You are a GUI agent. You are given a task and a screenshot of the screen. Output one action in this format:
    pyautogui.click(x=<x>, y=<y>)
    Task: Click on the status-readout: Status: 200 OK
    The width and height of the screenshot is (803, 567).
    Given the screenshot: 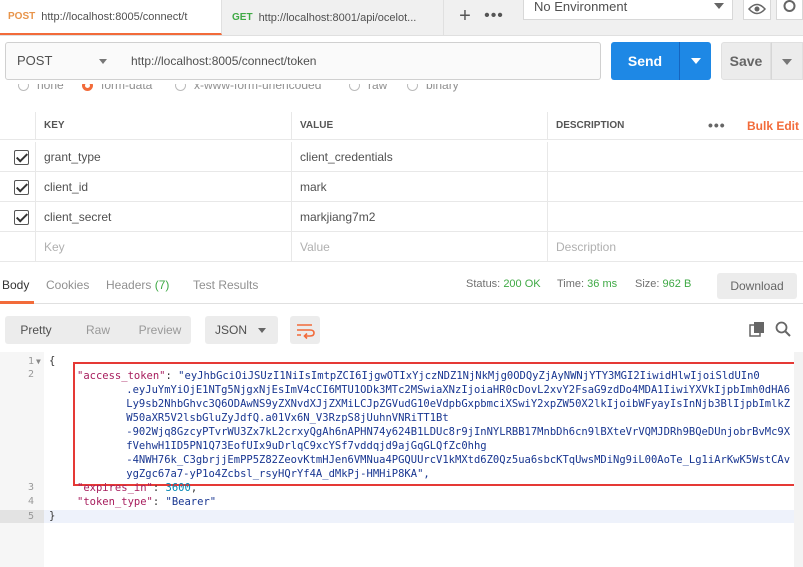 What is the action you would take?
    pyautogui.click(x=503, y=284)
    